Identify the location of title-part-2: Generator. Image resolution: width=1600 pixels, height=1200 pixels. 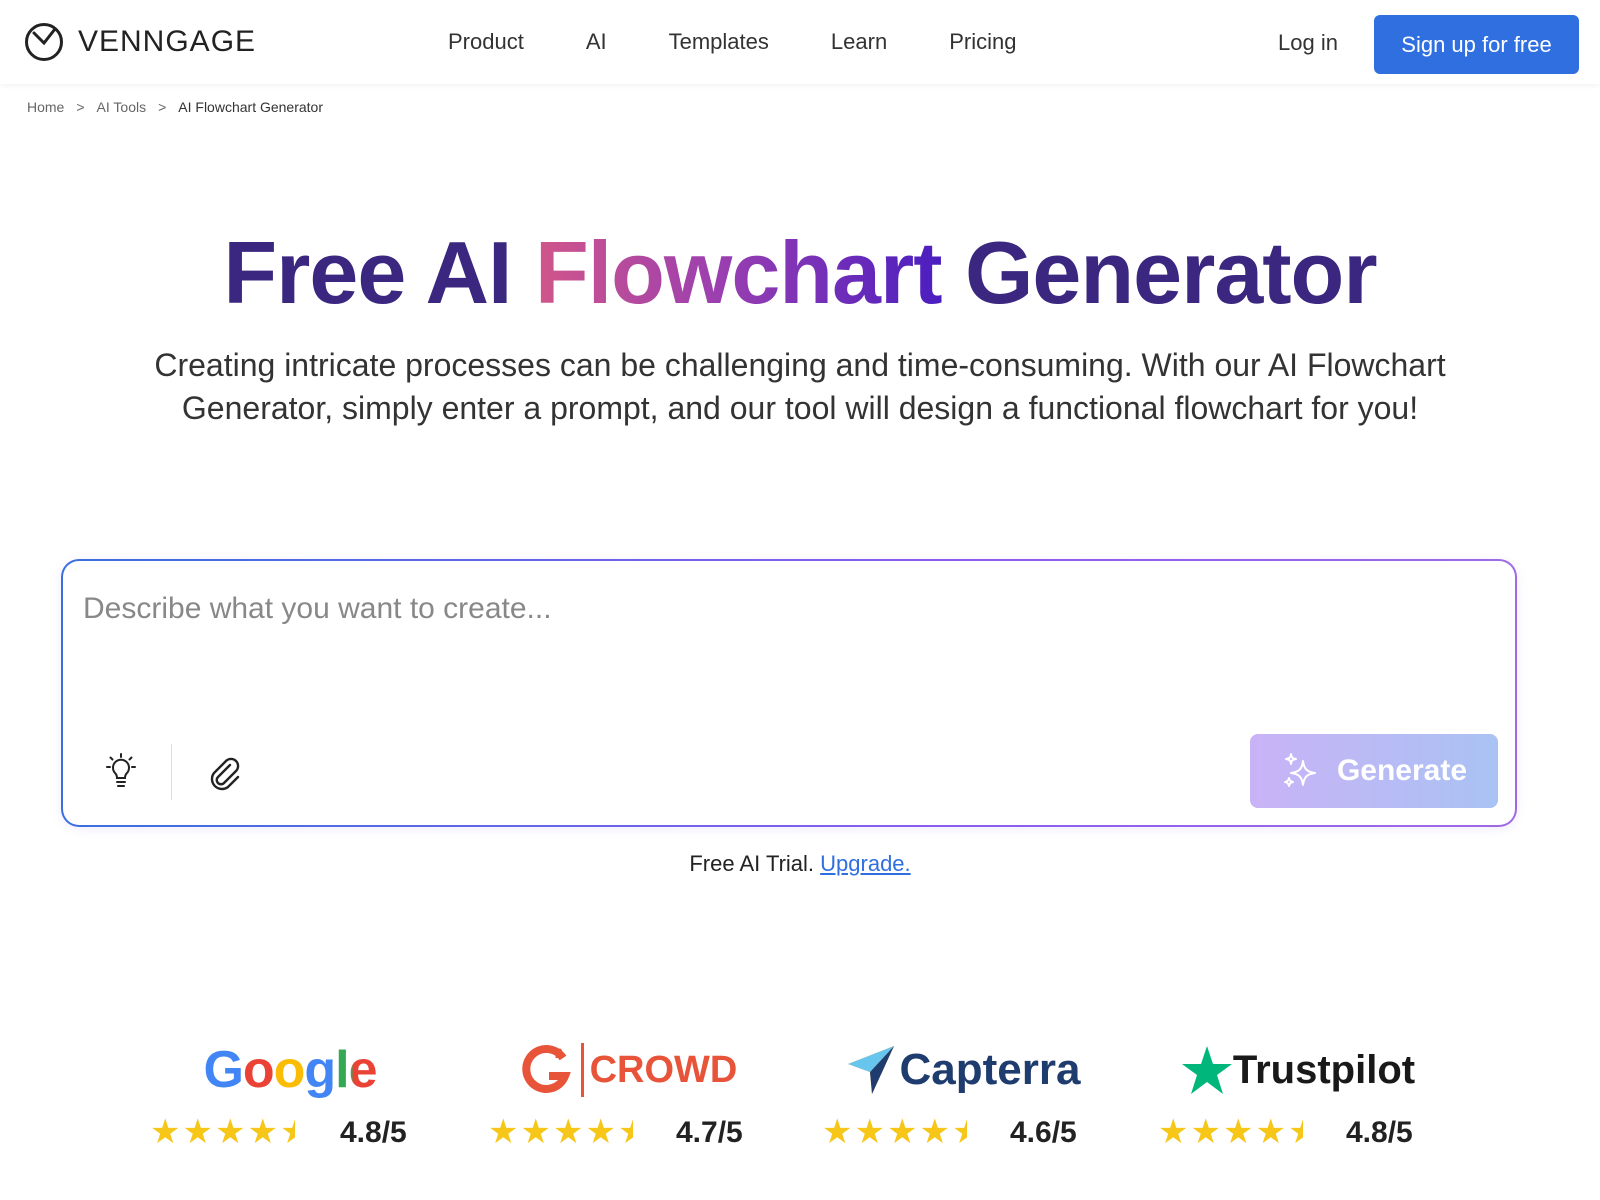
(1159, 272).